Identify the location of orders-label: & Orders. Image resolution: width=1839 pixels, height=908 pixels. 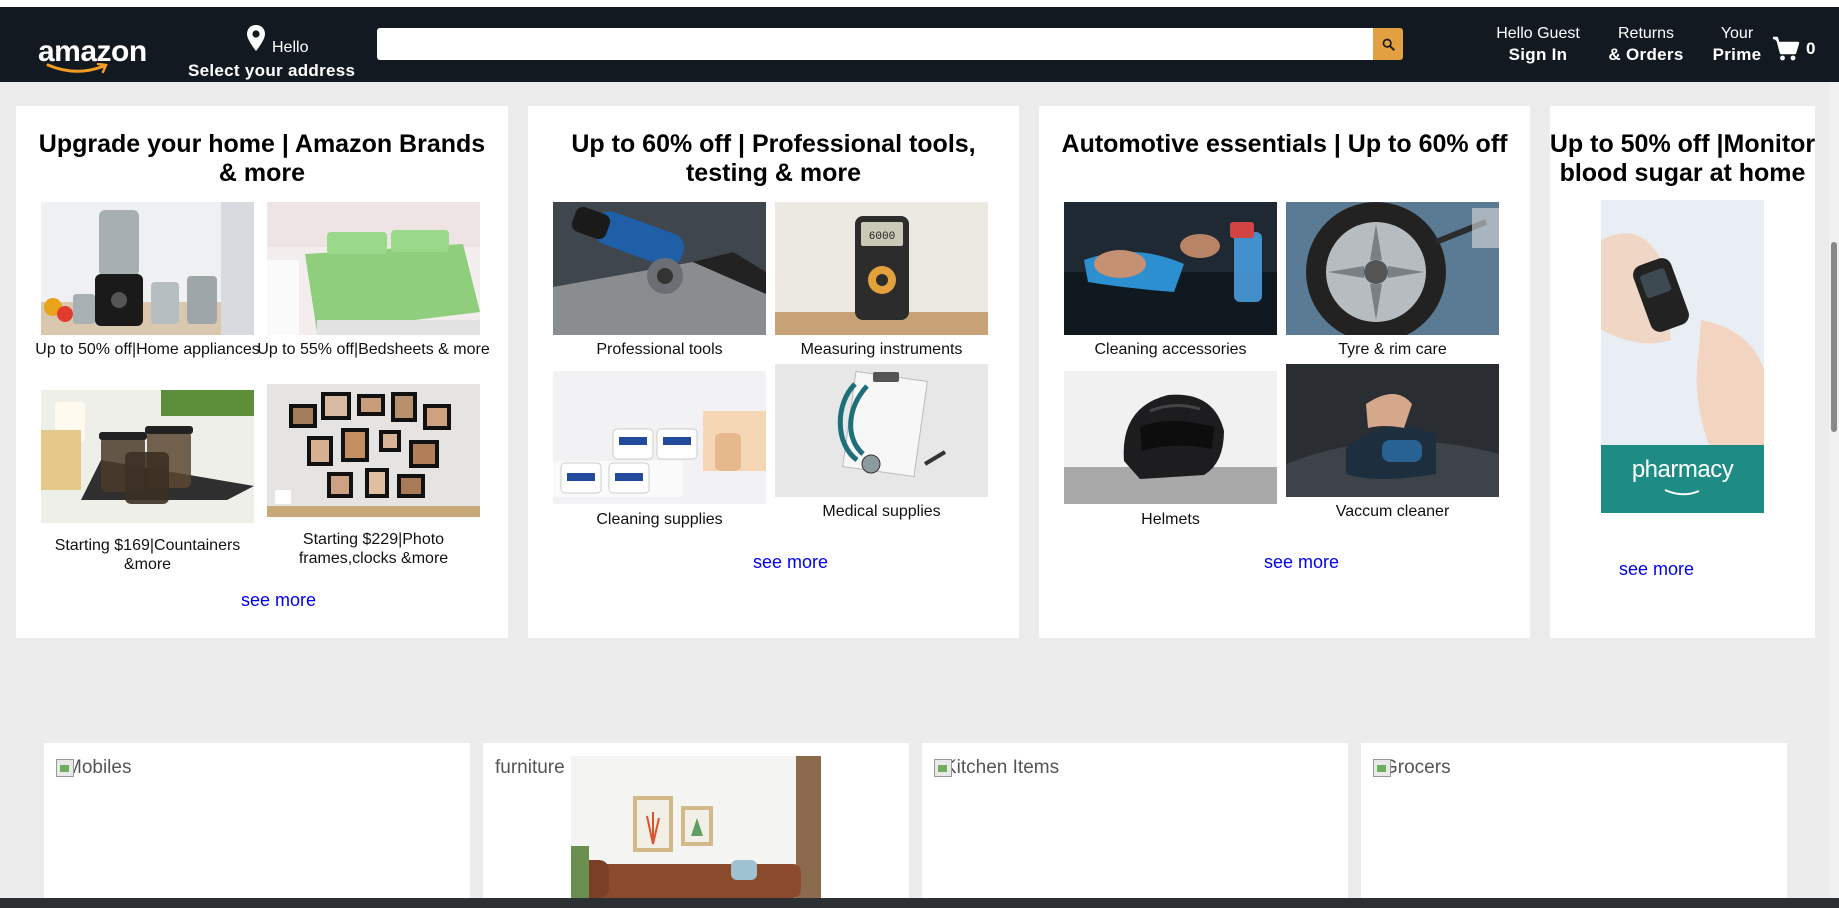
(1646, 54).